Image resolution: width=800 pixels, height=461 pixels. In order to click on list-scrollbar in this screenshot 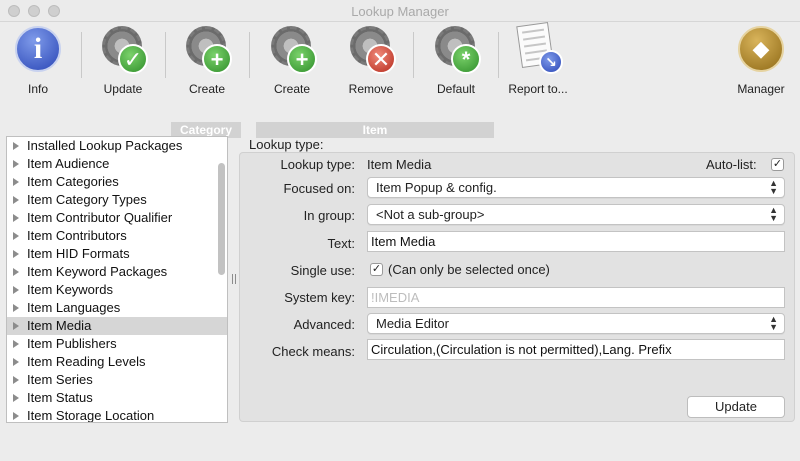, I will do `click(221, 219)`.